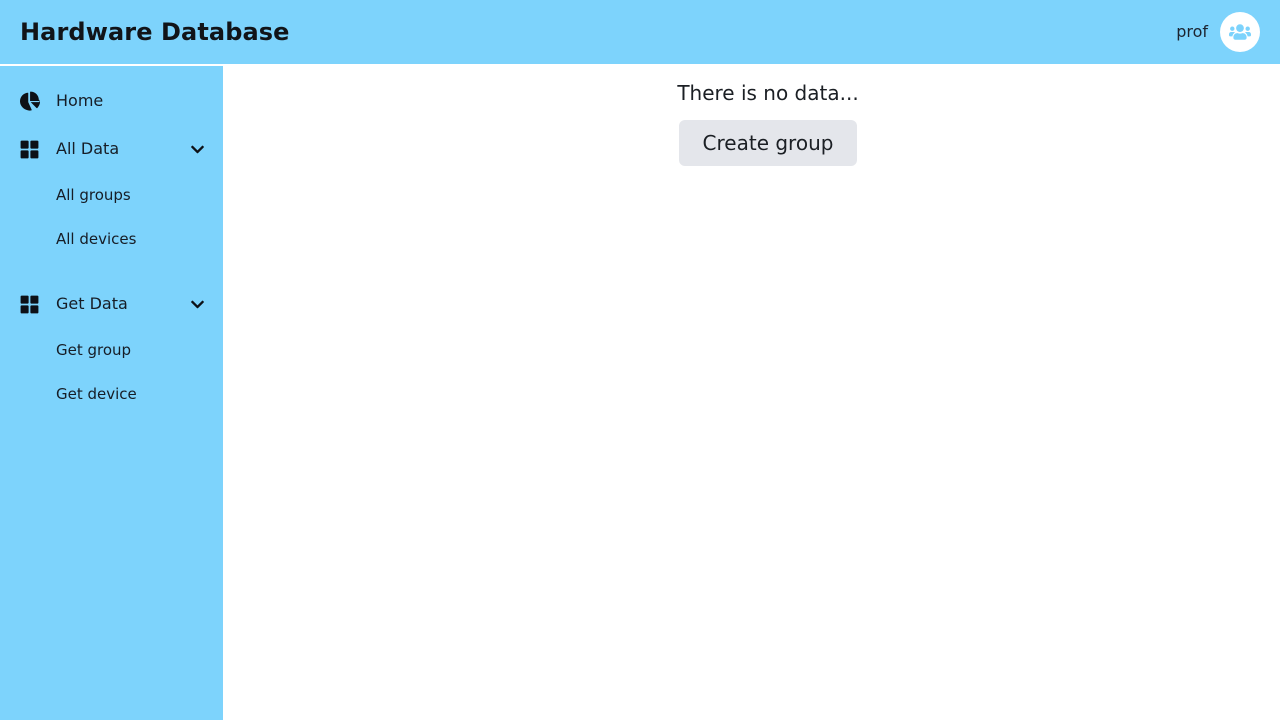 The image size is (1280, 720). What do you see at coordinates (155, 32) in the screenshot?
I see `page-title: Hardware Database` at bounding box center [155, 32].